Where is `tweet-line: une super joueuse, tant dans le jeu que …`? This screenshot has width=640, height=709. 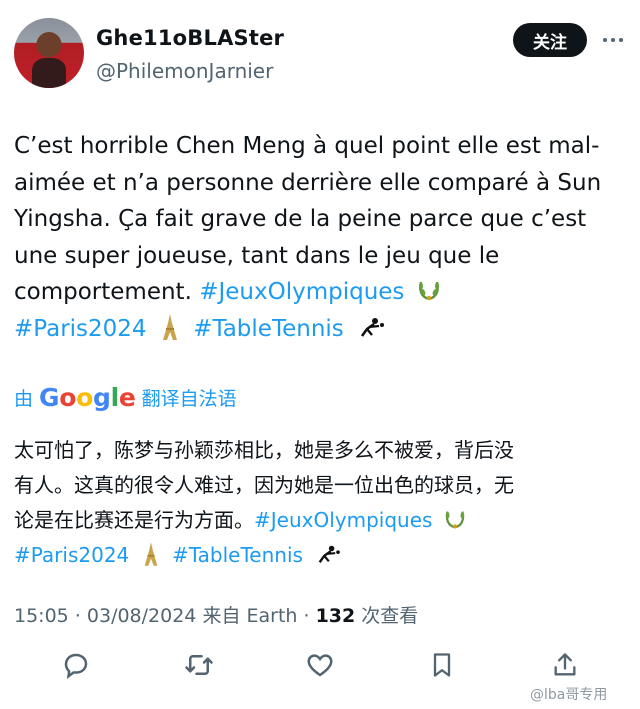
tweet-line: une super joueuse, tant dans le jeu que … is located at coordinates (257, 255).